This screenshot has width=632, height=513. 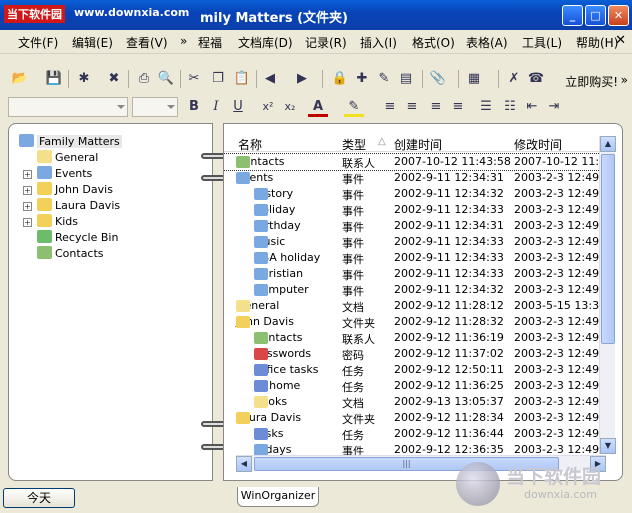 What do you see at coordinates (326, 42) in the screenshot?
I see `menu-item: 记录(R)` at bounding box center [326, 42].